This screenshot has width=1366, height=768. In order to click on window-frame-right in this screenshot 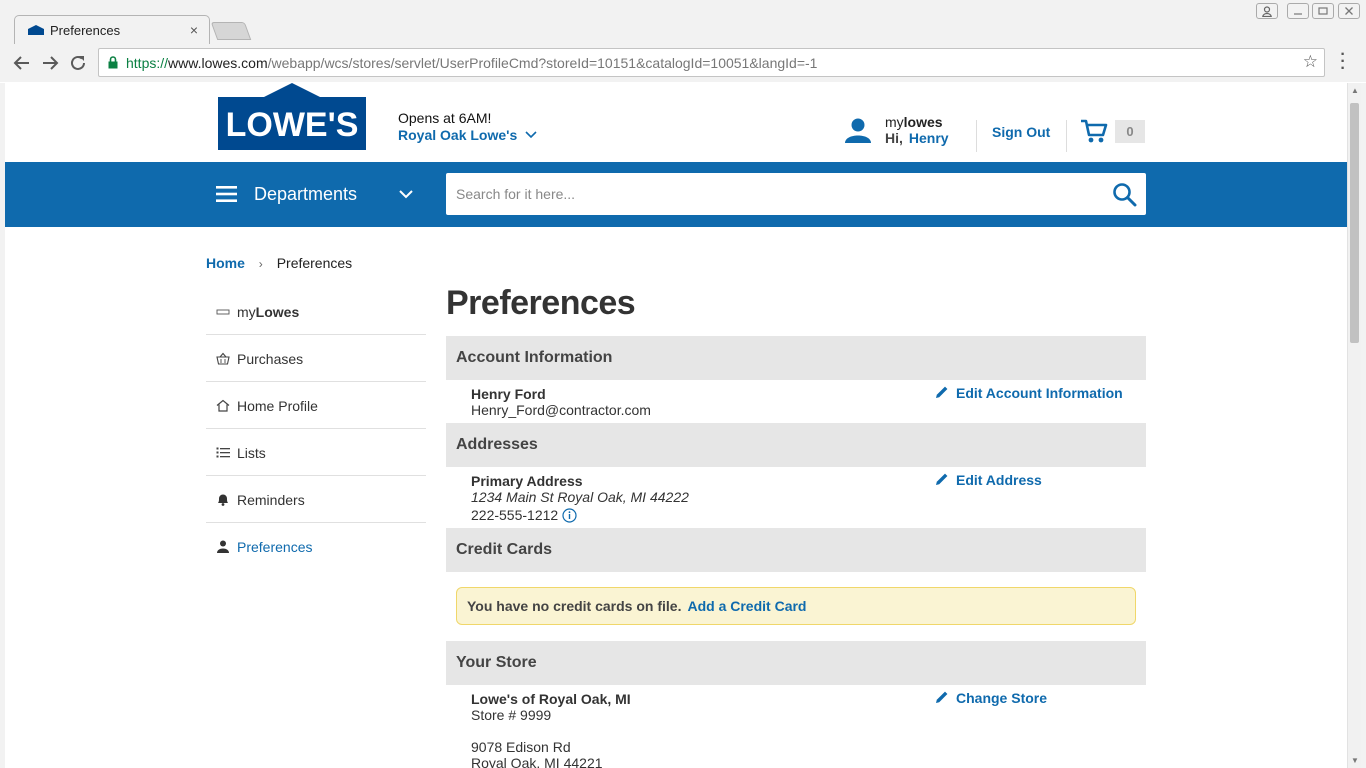, I will do `click(1363, 425)`.